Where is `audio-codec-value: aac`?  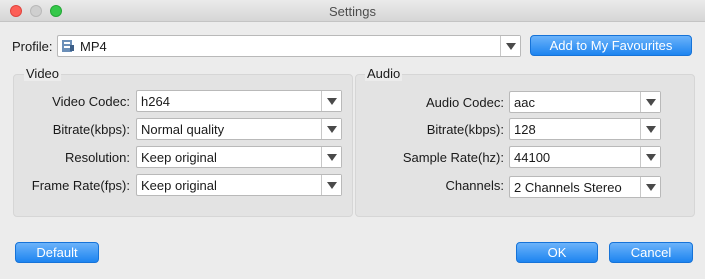 audio-codec-value: aac is located at coordinates (524, 102).